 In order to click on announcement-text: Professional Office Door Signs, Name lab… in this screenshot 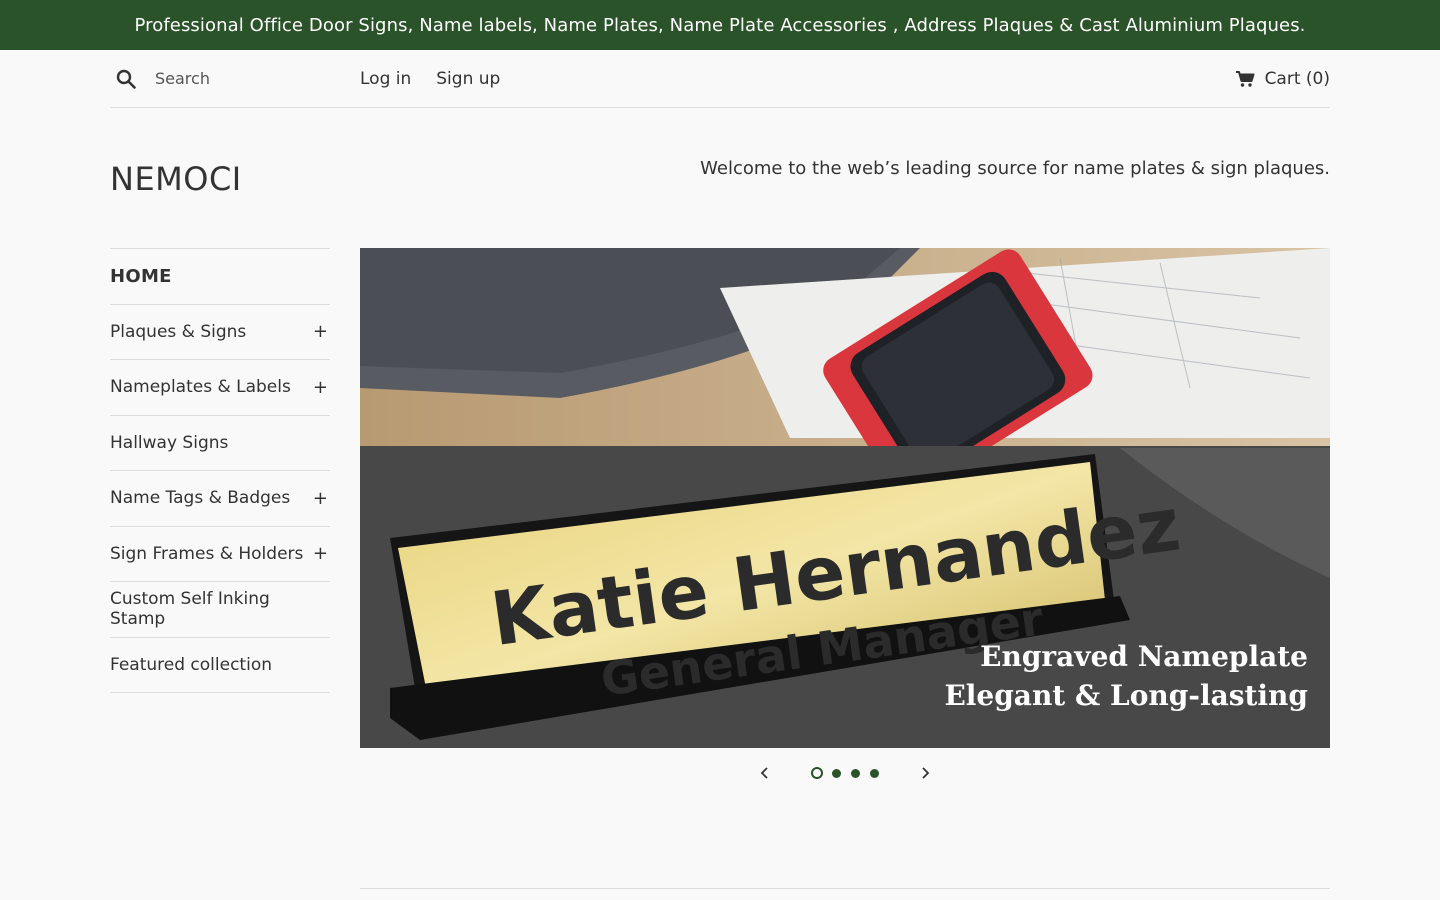, I will do `click(720, 25)`.